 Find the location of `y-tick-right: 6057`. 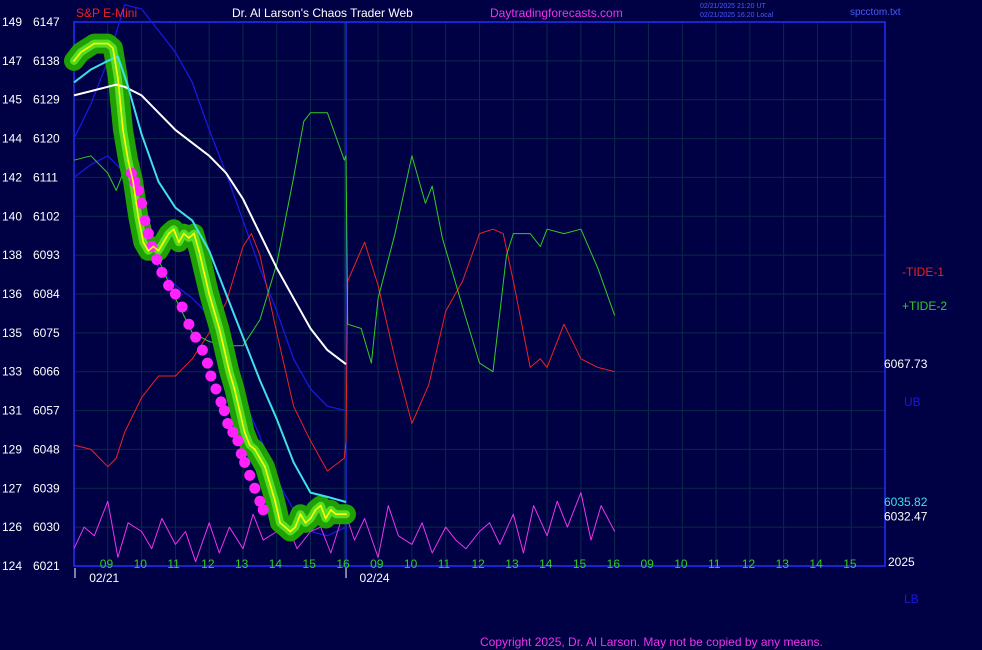

y-tick-right: 6057 is located at coordinates (46, 411).